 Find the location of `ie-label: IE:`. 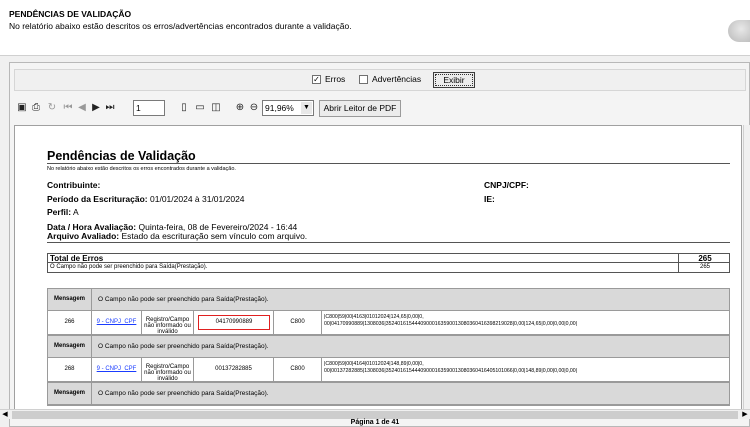

ie-label: IE: is located at coordinates (489, 199).